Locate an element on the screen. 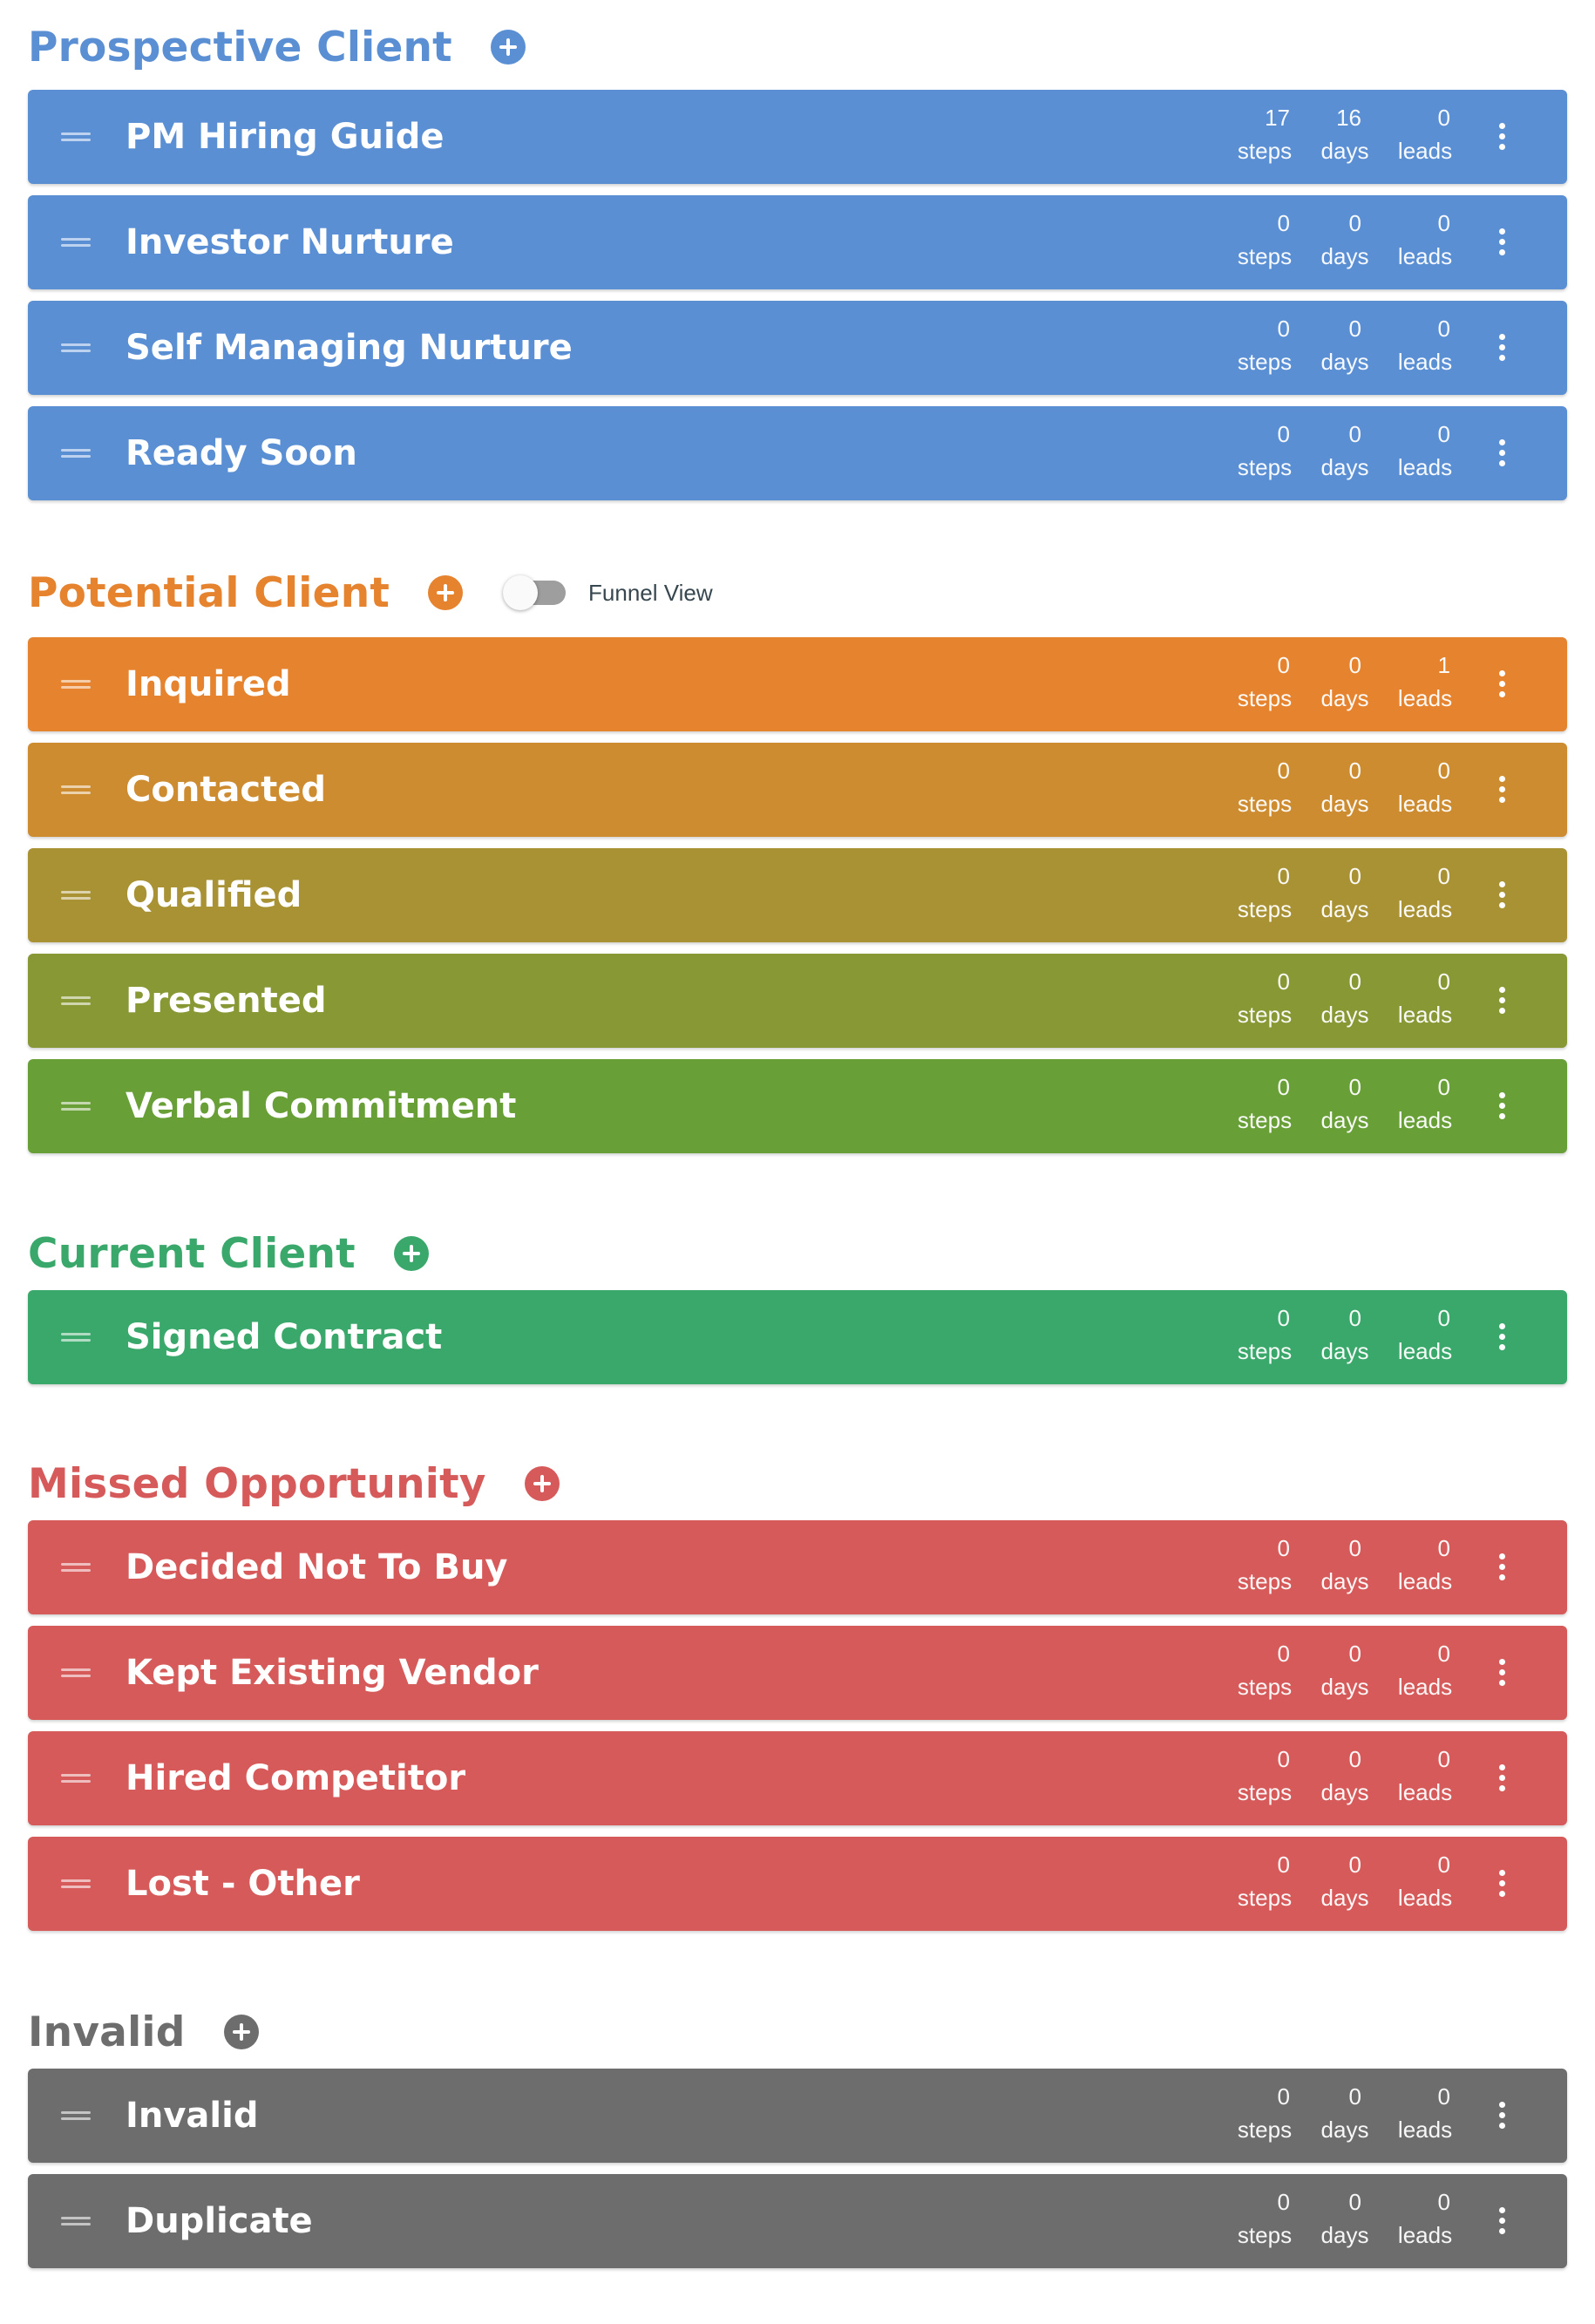 This screenshot has width=1595, height=2324. section-header-invalid: Invalid is located at coordinates (143, 2031).